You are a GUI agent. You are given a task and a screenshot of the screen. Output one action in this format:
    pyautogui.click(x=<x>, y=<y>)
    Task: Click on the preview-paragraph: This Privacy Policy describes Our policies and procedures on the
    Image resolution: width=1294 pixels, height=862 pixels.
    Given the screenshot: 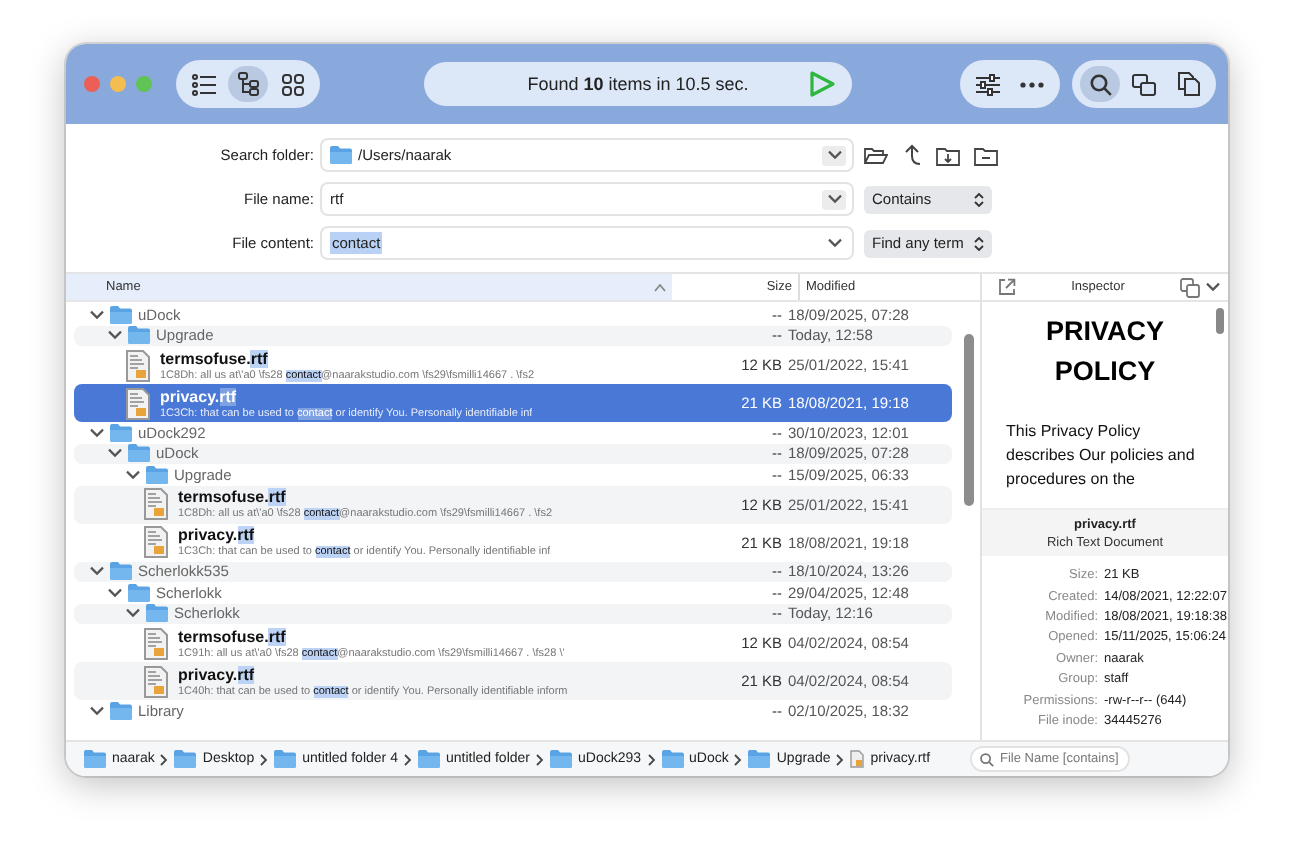 What is the action you would take?
    pyautogui.click(x=1101, y=456)
    